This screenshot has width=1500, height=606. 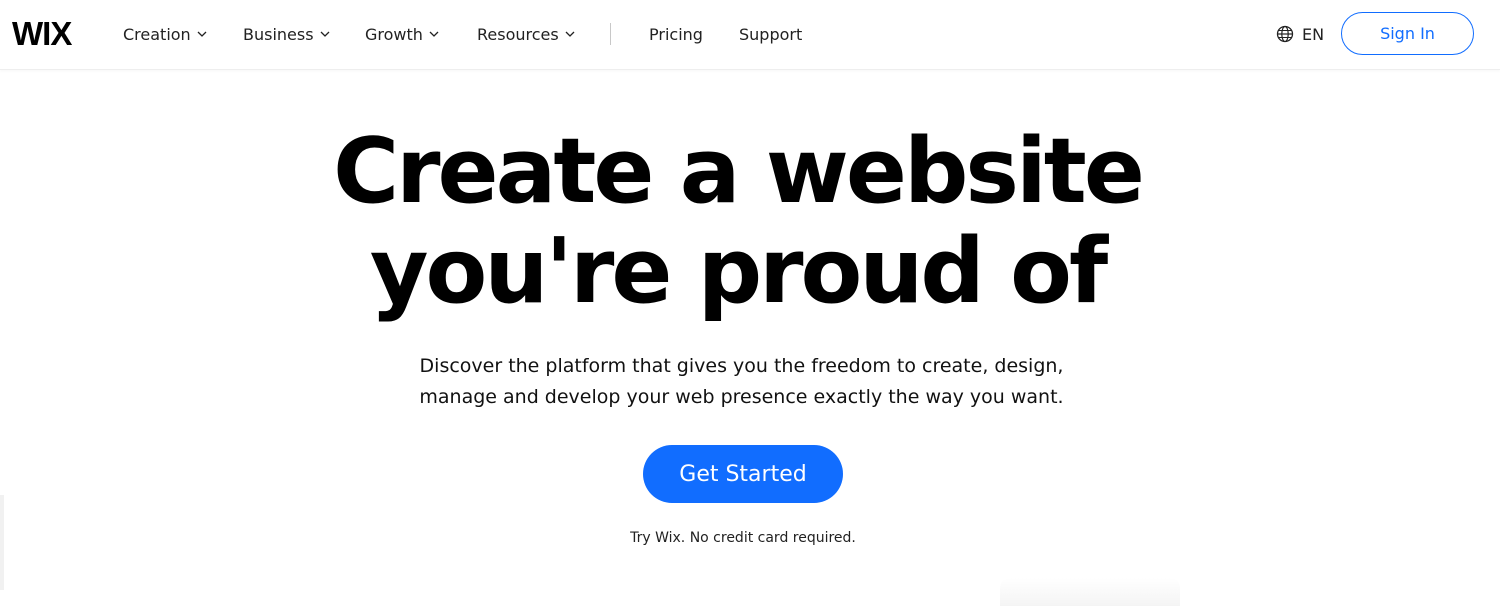 What do you see at coordinates (1285, 34) in the screenshot?
I see `globe-icon` at bounding box center [1285, 34].